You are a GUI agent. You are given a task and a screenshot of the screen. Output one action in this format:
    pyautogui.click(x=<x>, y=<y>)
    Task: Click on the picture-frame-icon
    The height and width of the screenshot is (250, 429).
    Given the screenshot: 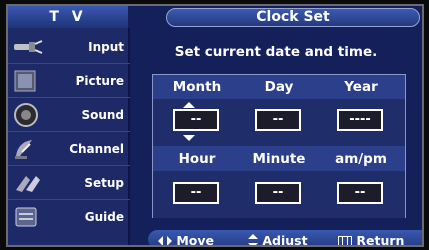 What is the action you would take?
    pyautogui.click(x=25, y=81)
    